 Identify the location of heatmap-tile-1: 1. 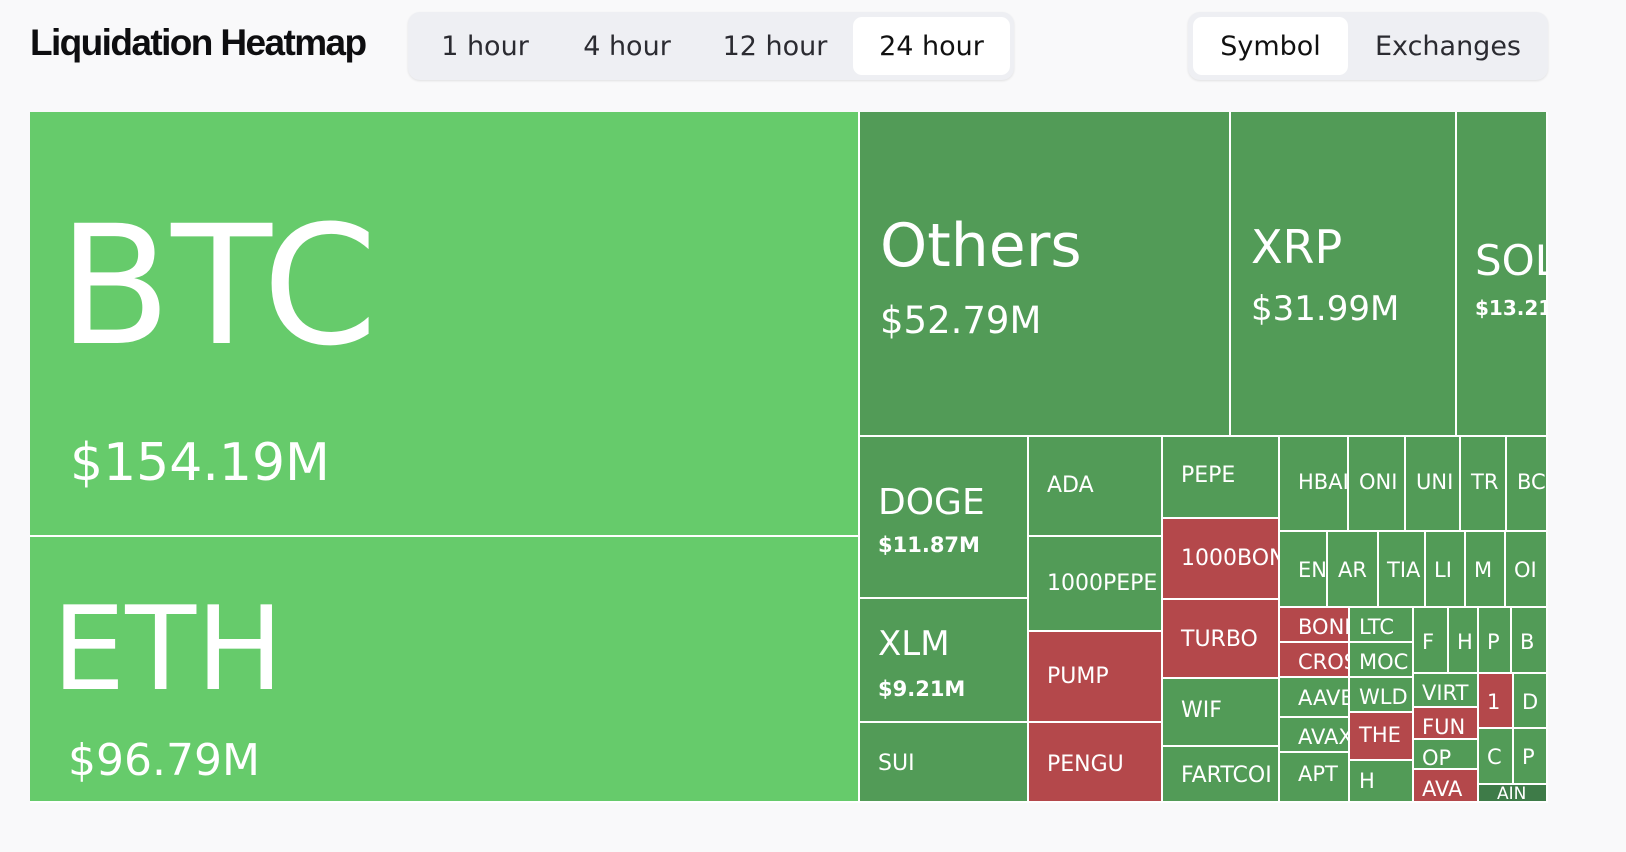
(1496, 701).